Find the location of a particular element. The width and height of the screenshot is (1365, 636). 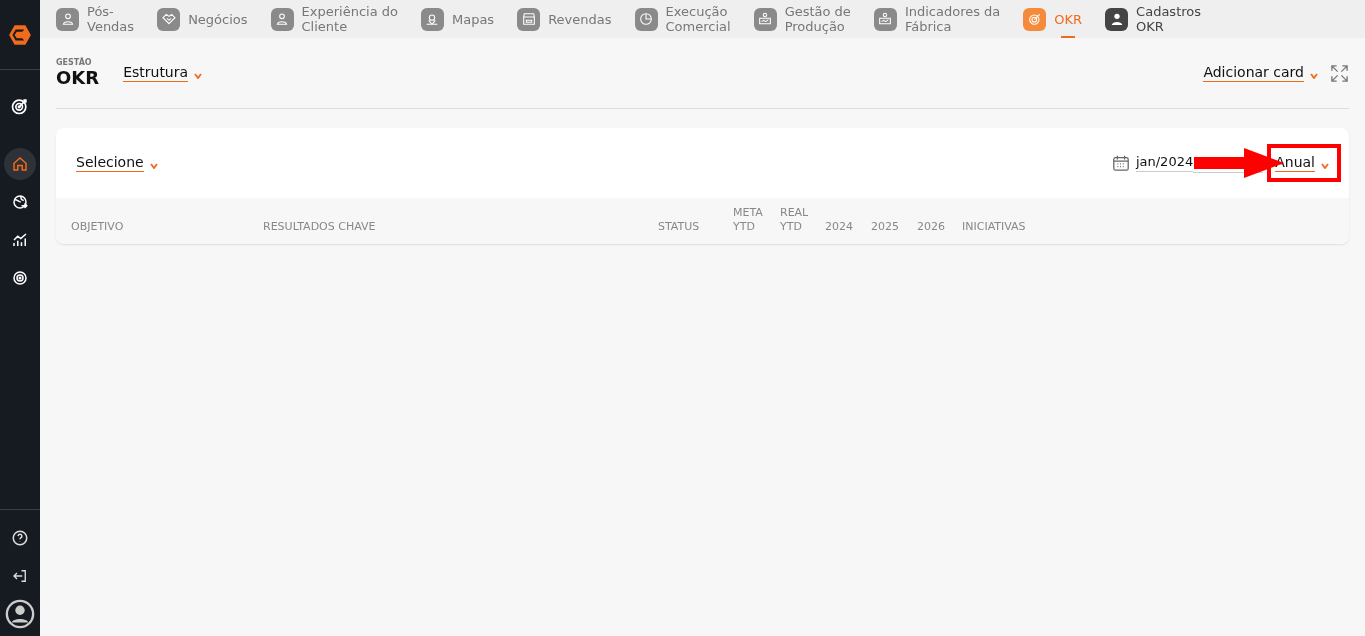

home-icon is located at coordinates (20, 164).